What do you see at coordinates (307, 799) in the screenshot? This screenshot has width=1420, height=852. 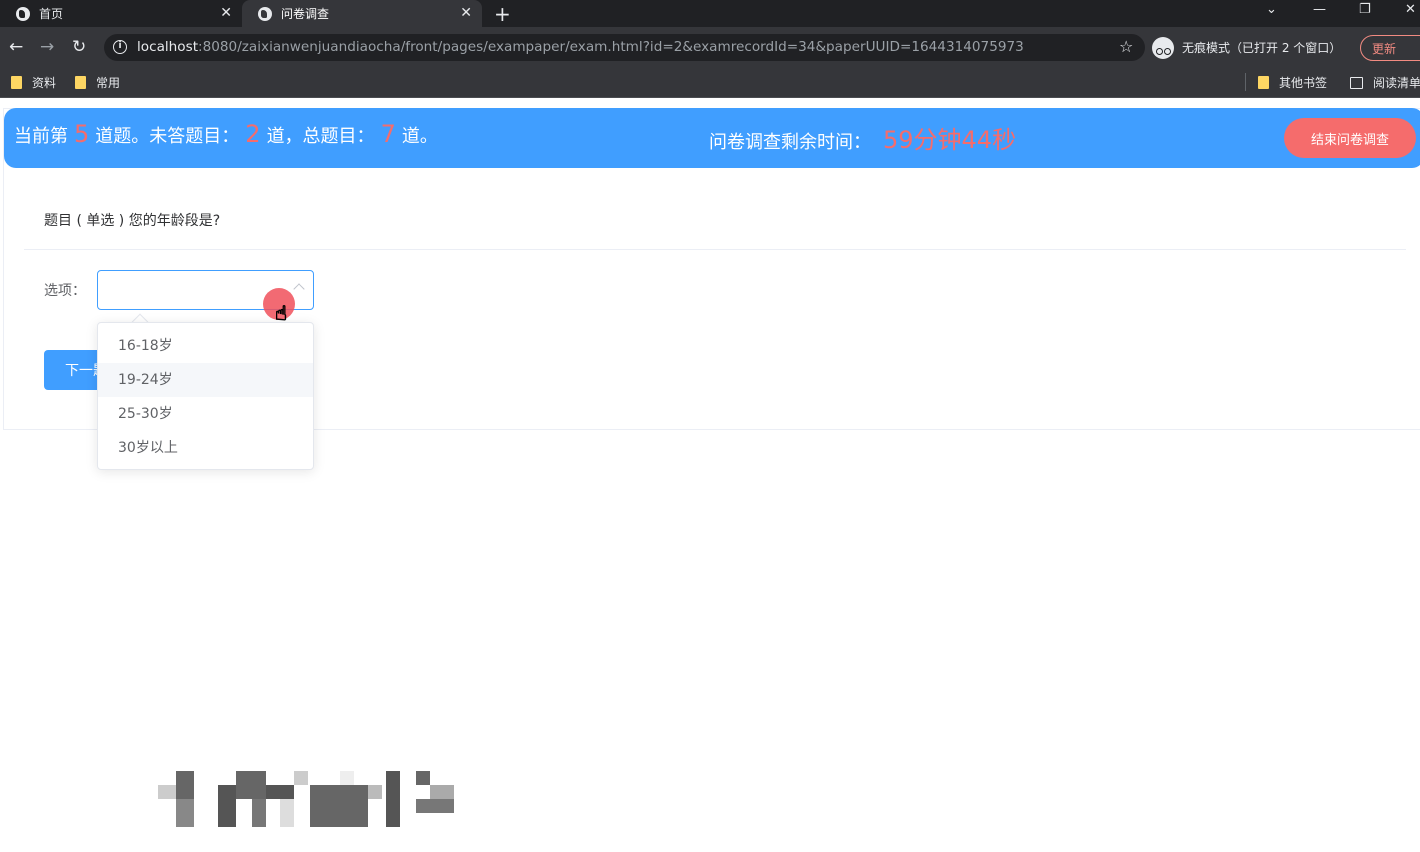 I see `pixelated-region` at bounding box center [307, 799].